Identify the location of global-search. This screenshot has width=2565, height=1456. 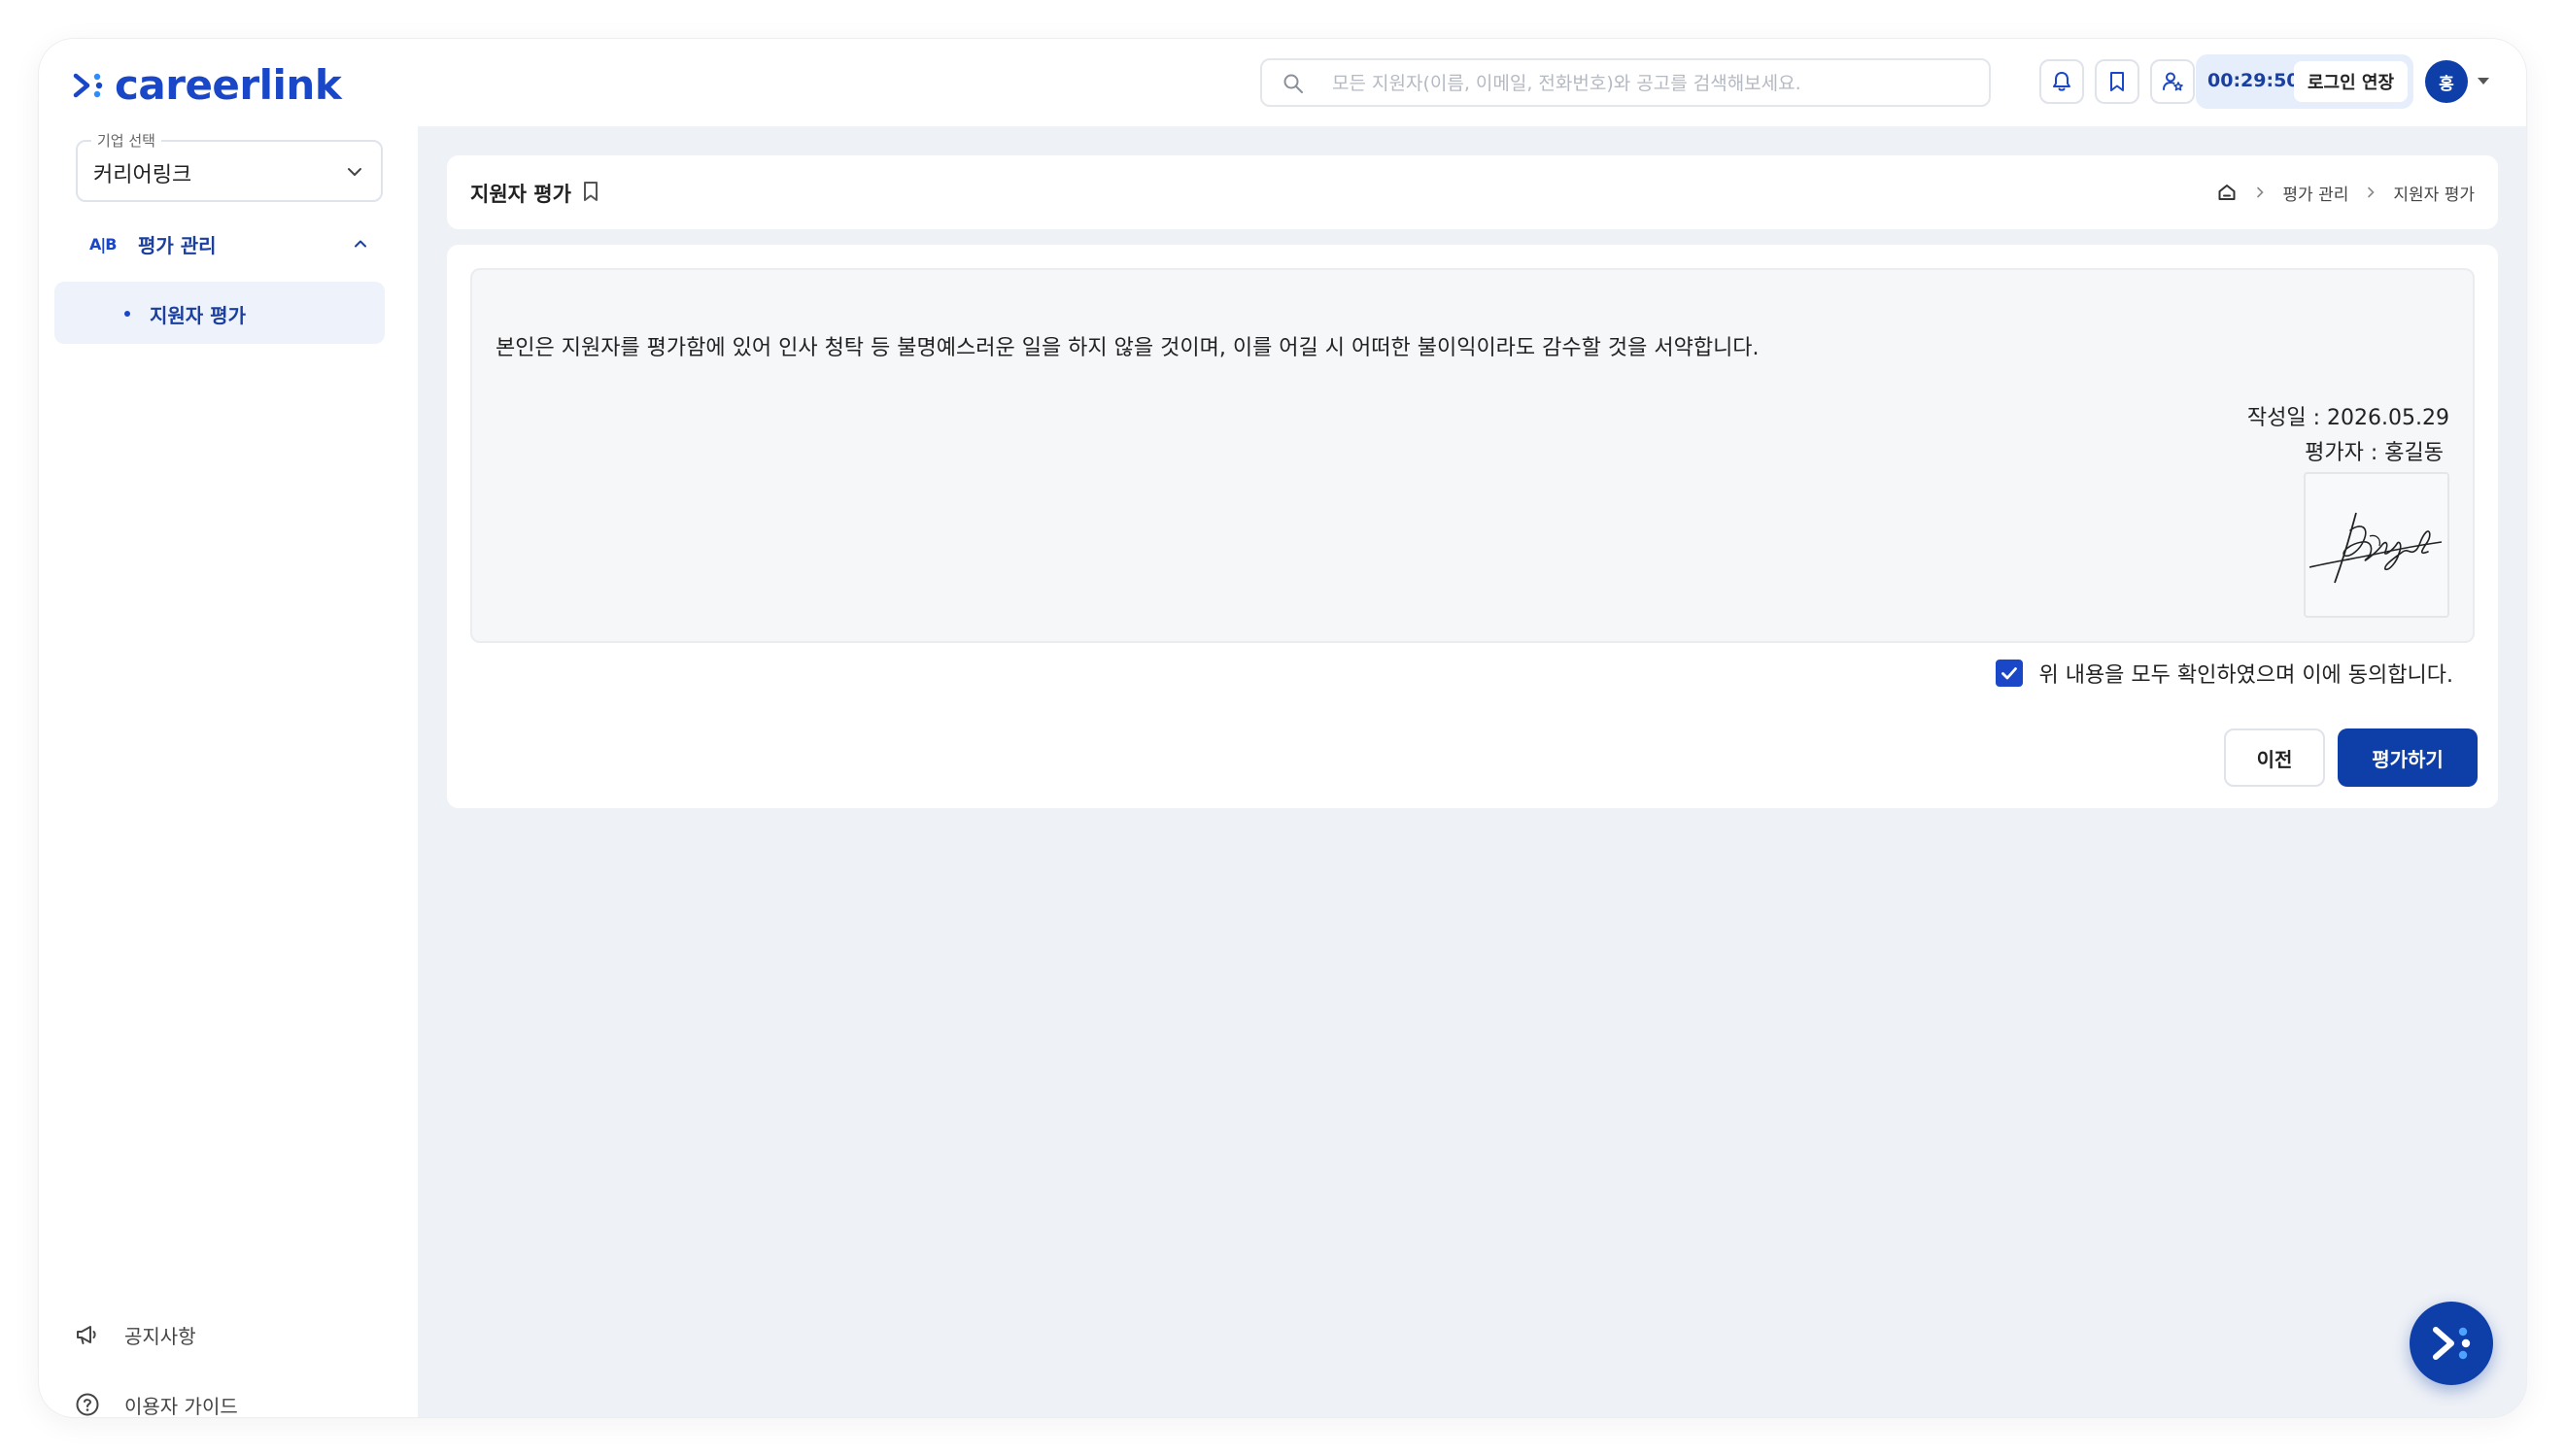
(1625, 82).